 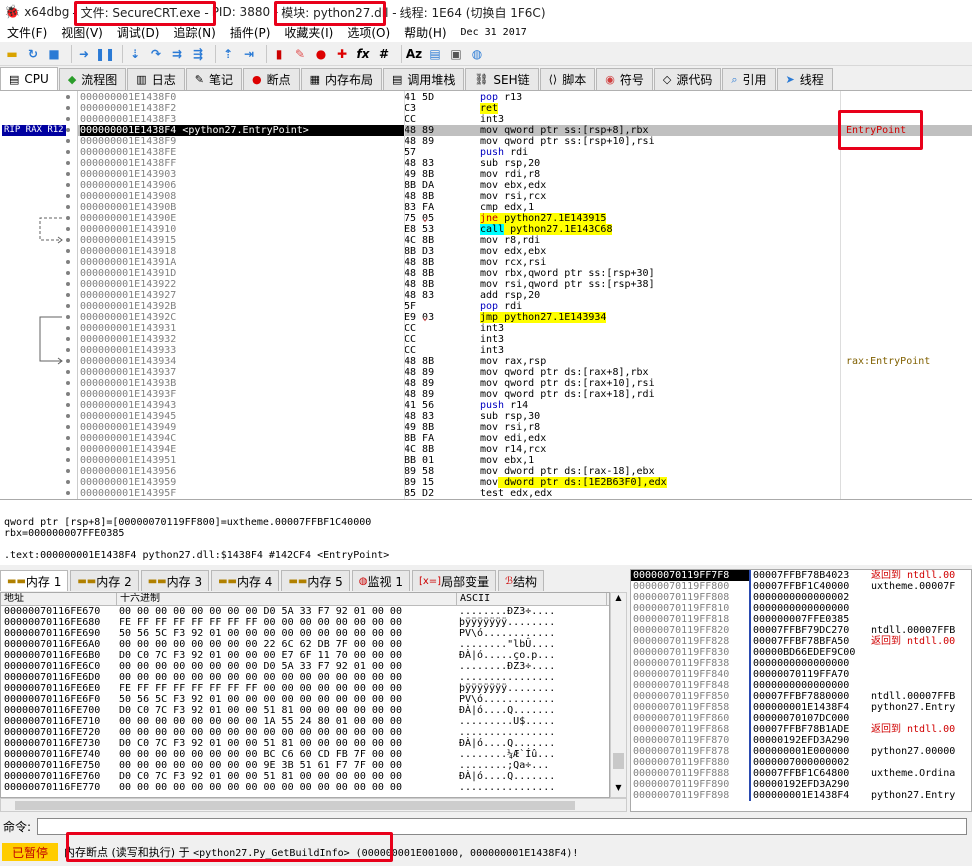 I want to click on address-row: 000000001E143908, so click(x=242, y=196).